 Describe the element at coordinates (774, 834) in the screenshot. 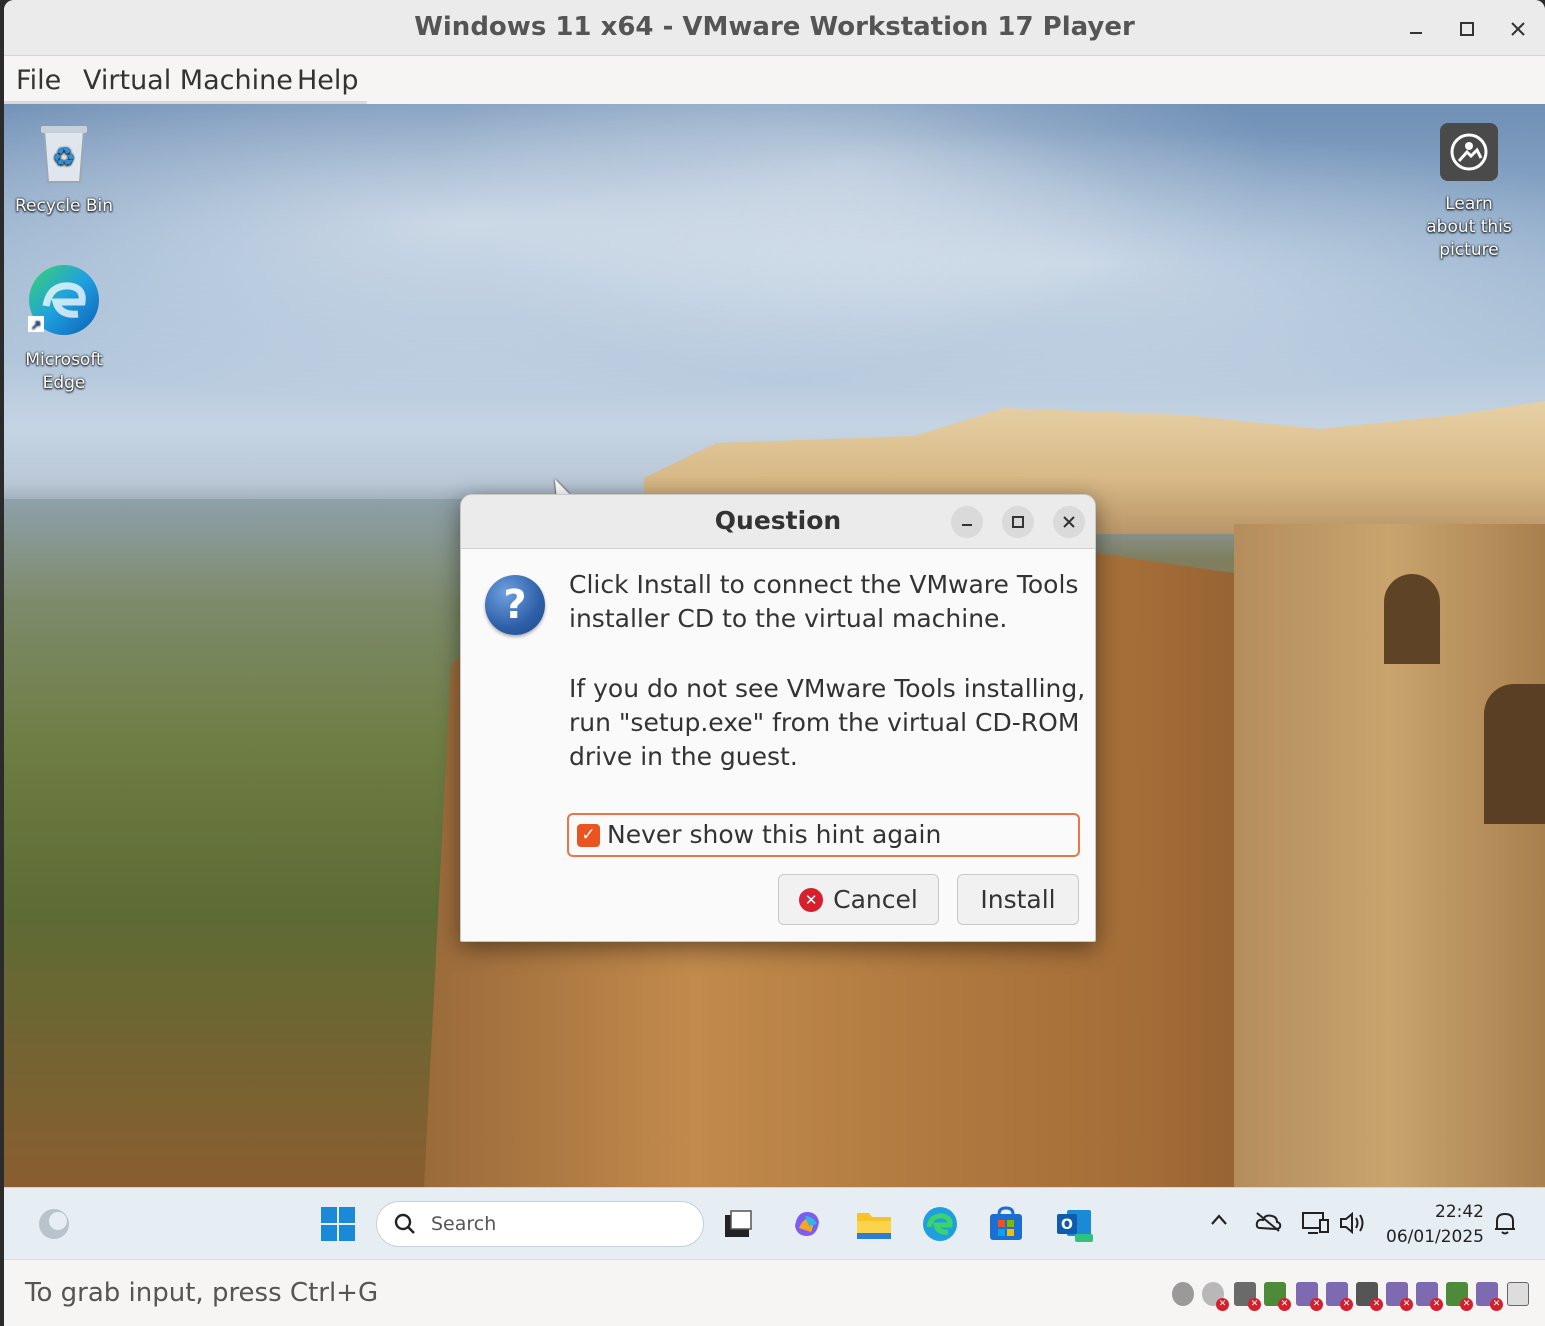

I see `checkbox-label: Never show this hint again` at that location.